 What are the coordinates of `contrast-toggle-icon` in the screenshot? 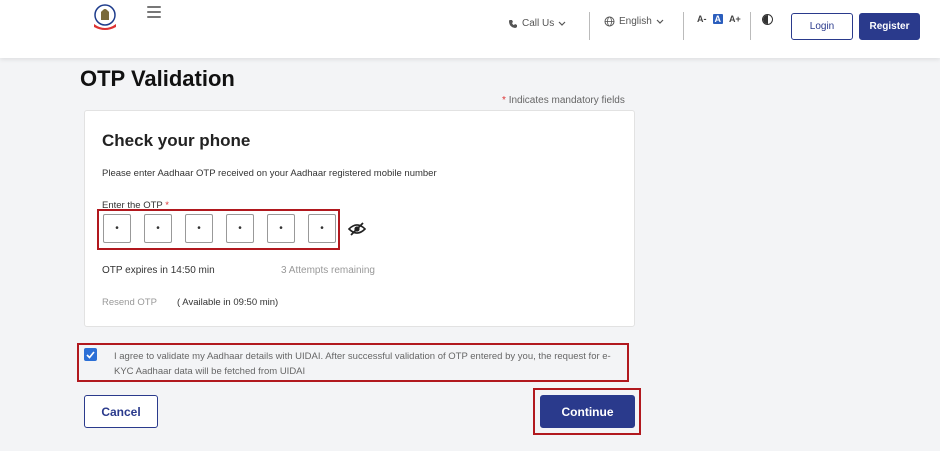 It's located at (767, 19).